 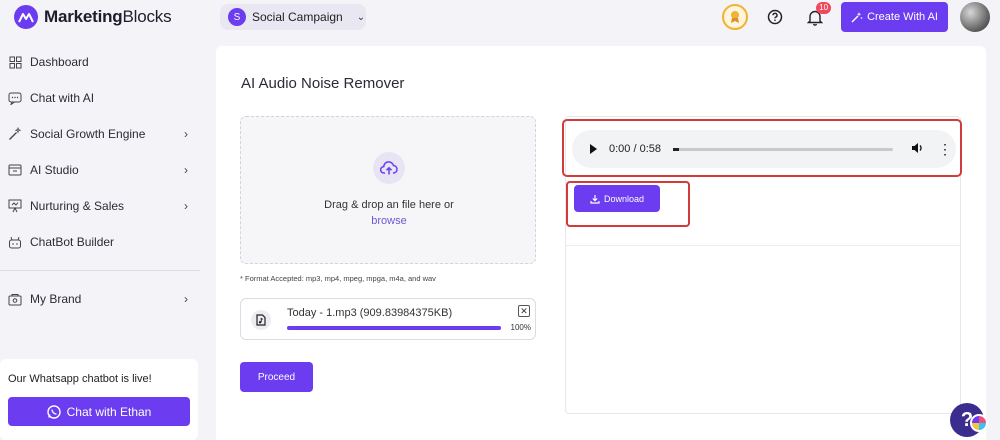 What do you see at coordinates (53, 411) in the screenshot?
I see `whatsapp-icon` at bounding box center [53, 411].